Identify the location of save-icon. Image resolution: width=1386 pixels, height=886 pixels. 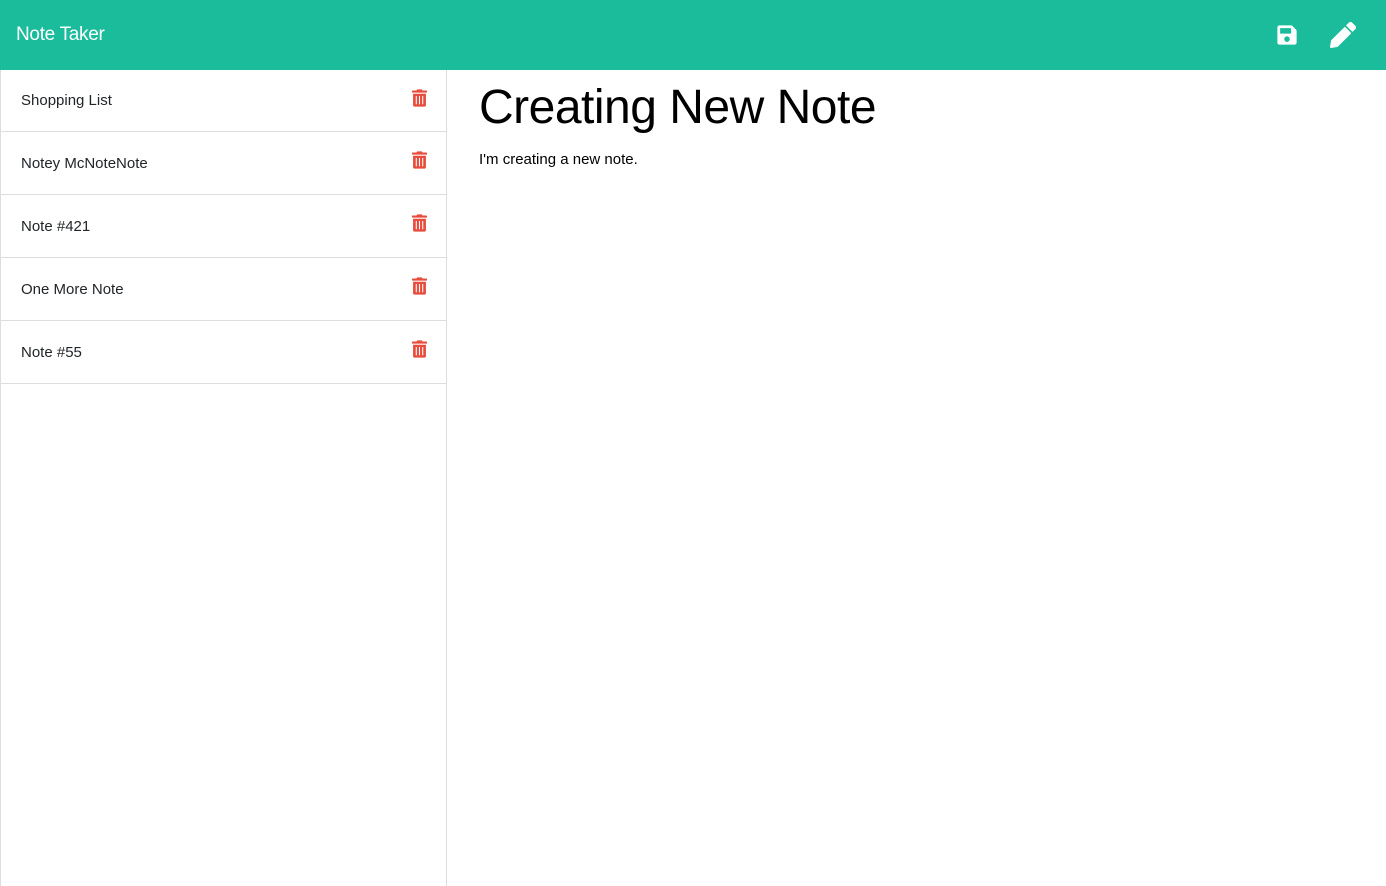
(1287, 35).